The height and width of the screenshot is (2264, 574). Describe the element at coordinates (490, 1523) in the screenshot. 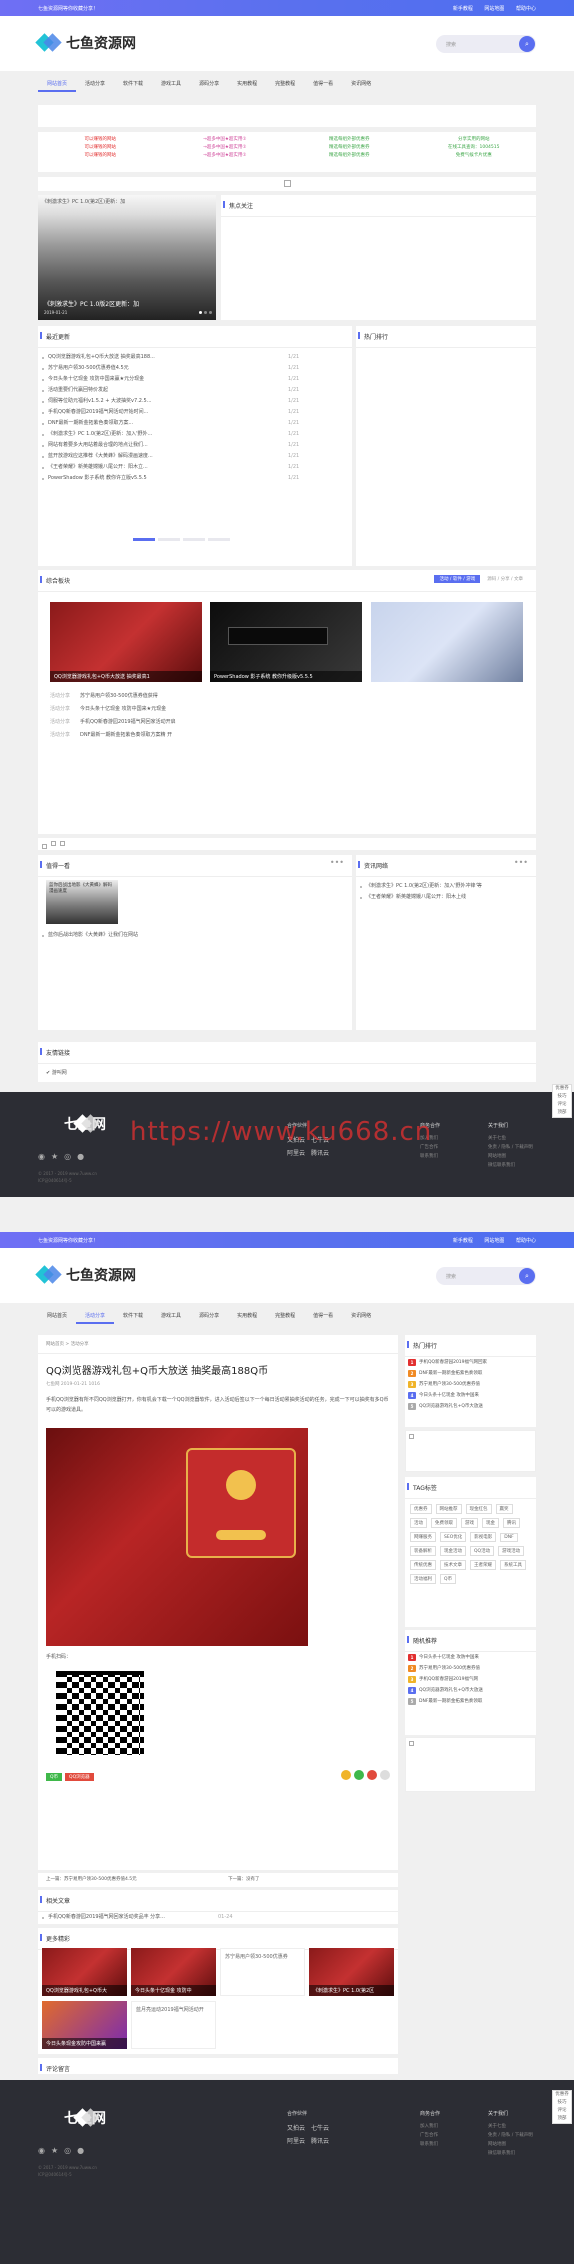

I see `tag-item: 现金` at that location.